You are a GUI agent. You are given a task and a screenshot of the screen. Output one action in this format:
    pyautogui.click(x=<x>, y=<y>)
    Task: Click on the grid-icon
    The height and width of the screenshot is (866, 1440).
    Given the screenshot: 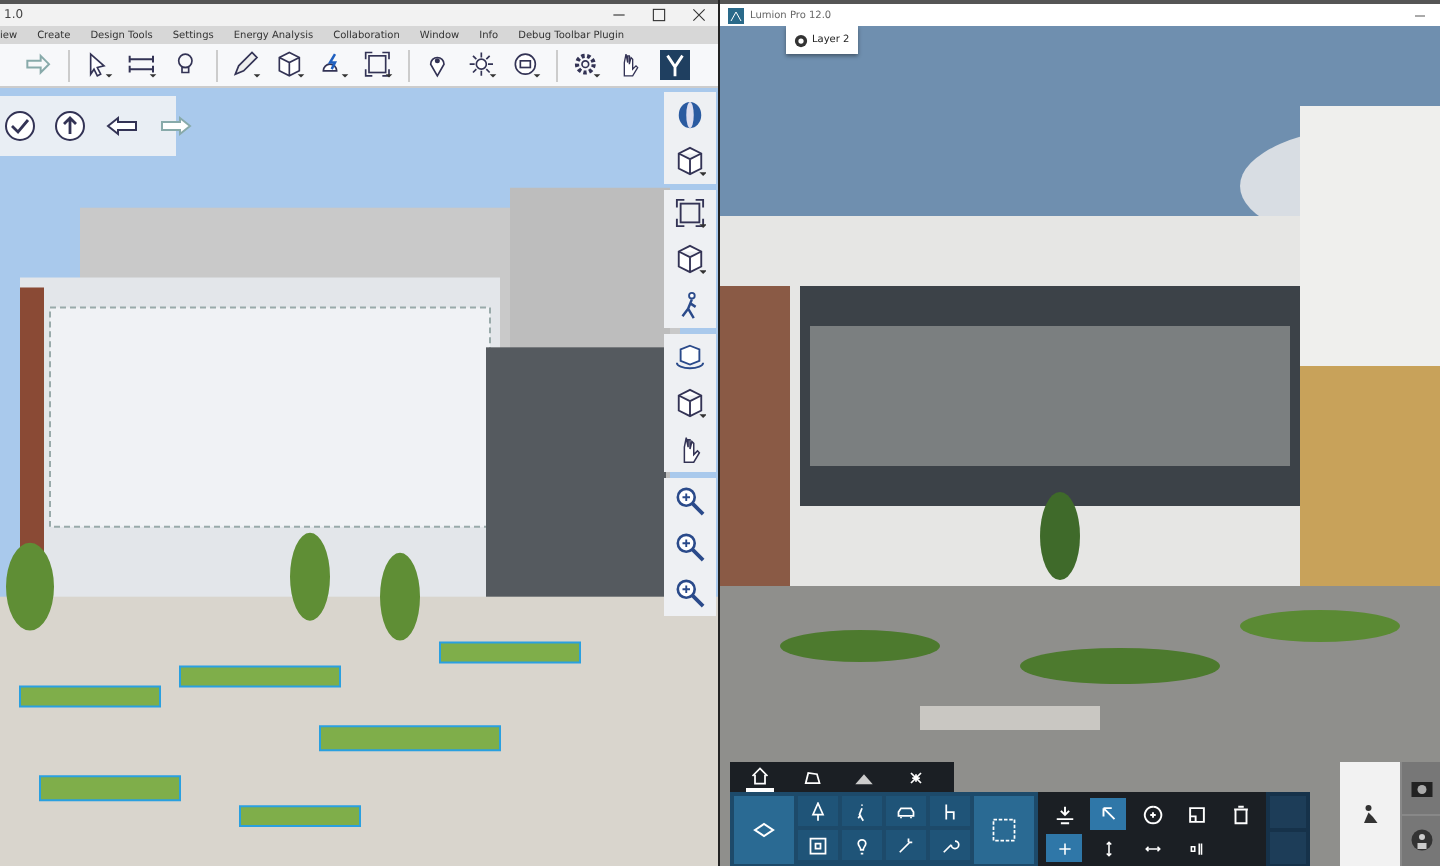 What is the action you would take?
    pyautogui.click(x=818, y=845)
    